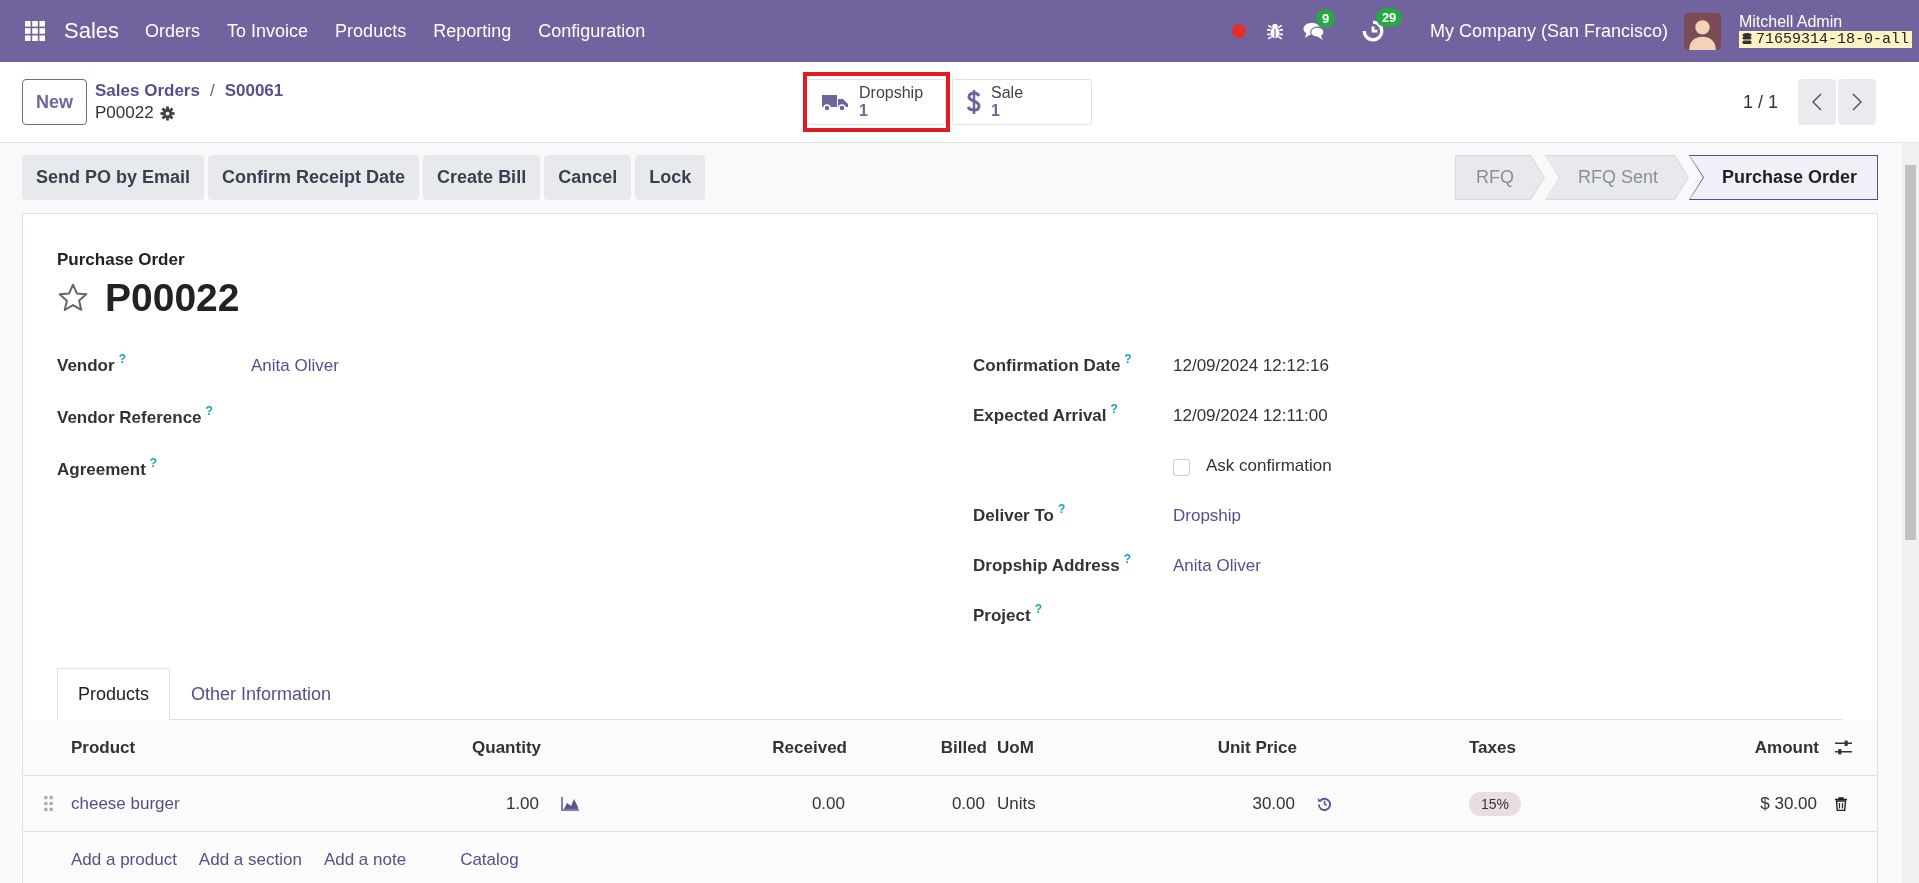  Describe the element at coordinates (1274, 31) in the screenshot. I see `bug-icon` at that location.